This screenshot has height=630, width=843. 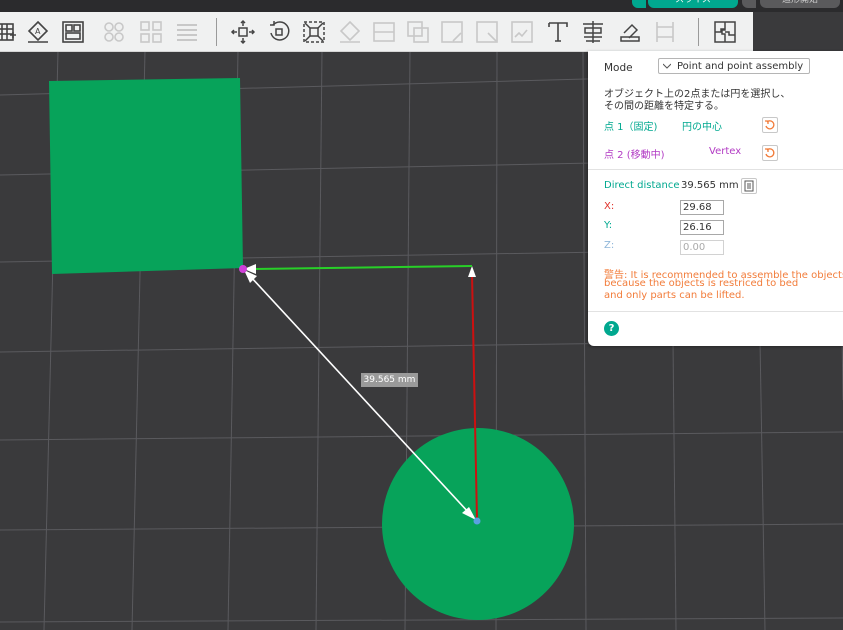 I want to click on description-text: その間の距離を特定する。, so click(x=664, y=106).